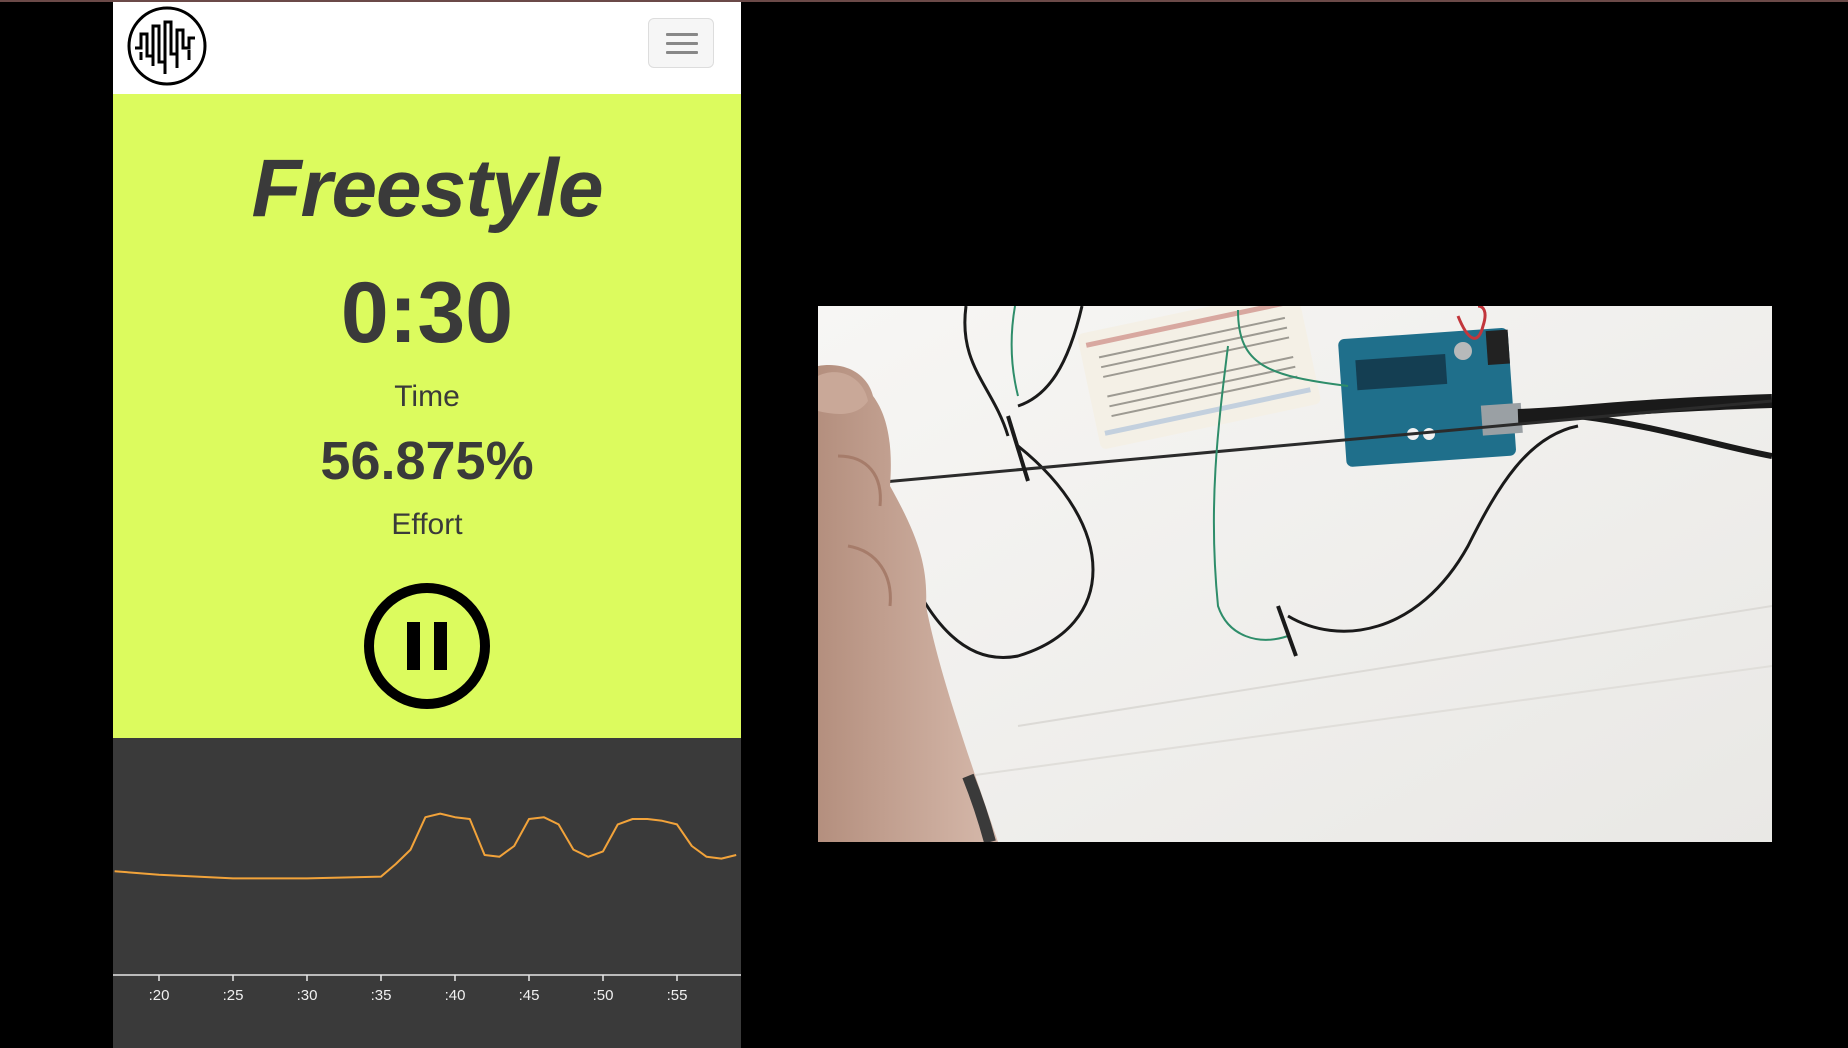 The width and height of the screenshot is (1848, 1048). I want to click on x-tick-label: :50, so click(603, 995).